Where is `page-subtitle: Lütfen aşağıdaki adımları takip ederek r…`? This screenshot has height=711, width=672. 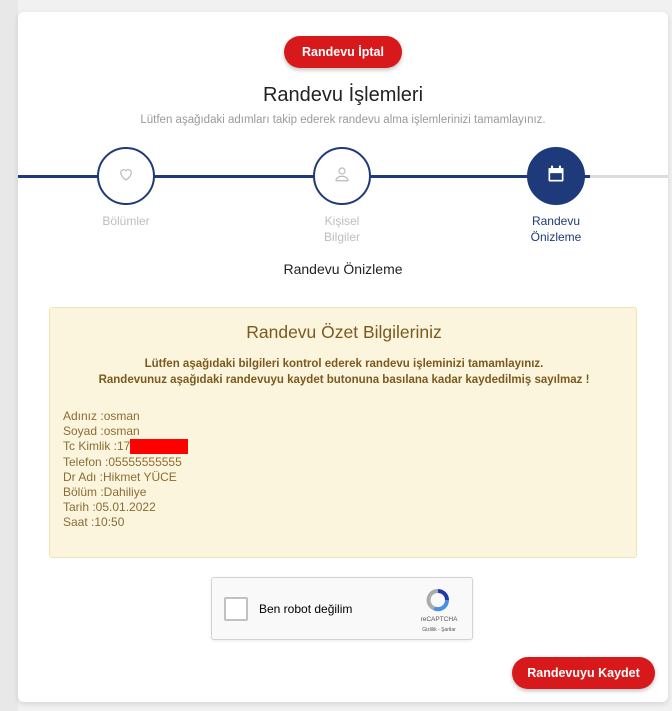
page-subtitle: Lütfen aşağıdaki adımları takip ederek r… is located at coordinates (343, 120).